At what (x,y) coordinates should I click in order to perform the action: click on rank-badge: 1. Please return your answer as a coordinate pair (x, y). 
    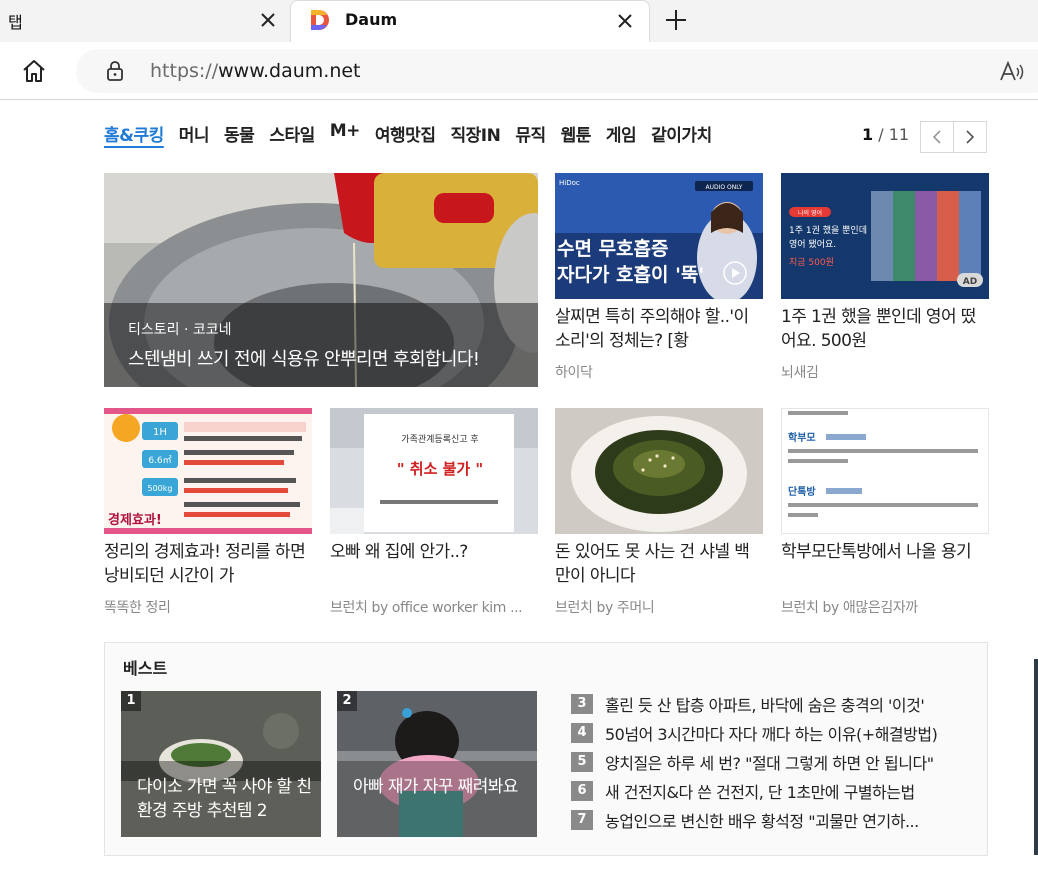
    Looking at the image, I should click on (131, 701).